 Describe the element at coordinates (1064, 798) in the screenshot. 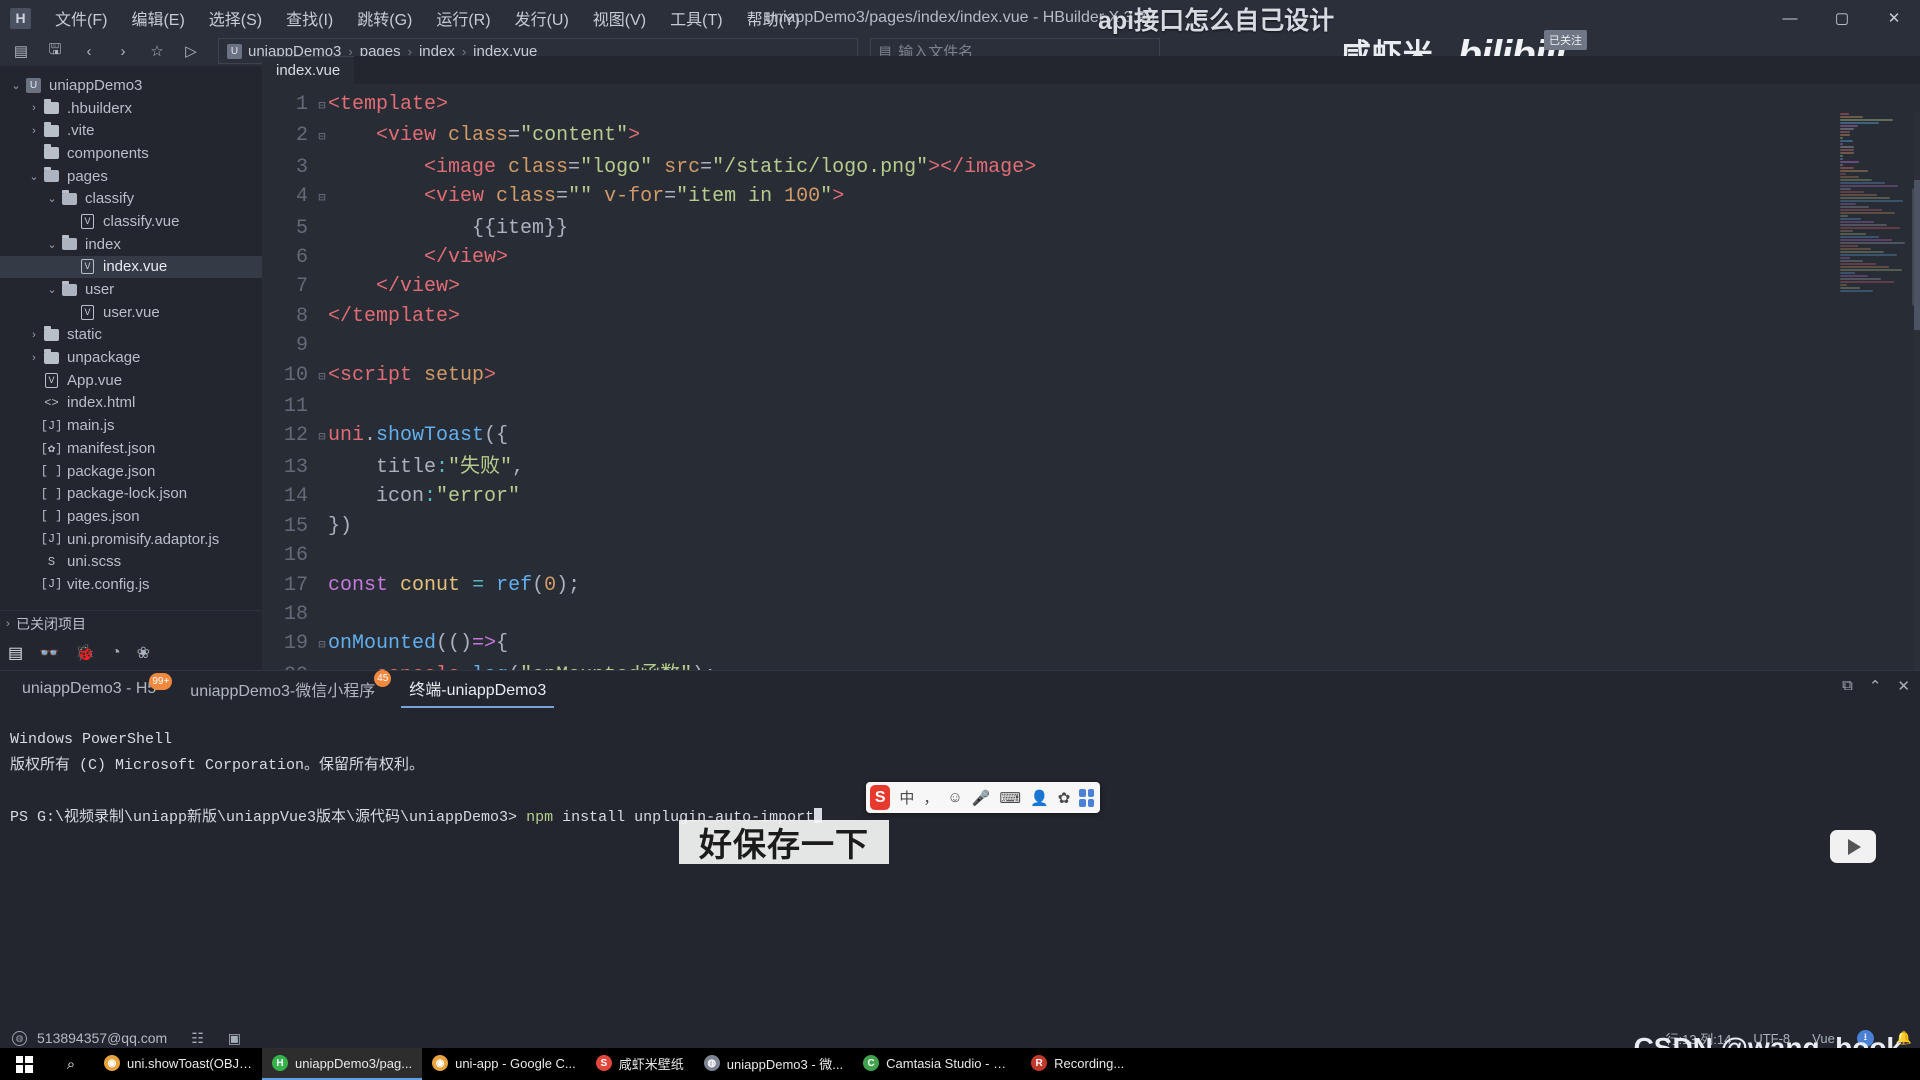

I see `ime-flower-icon: ✿` at that location.